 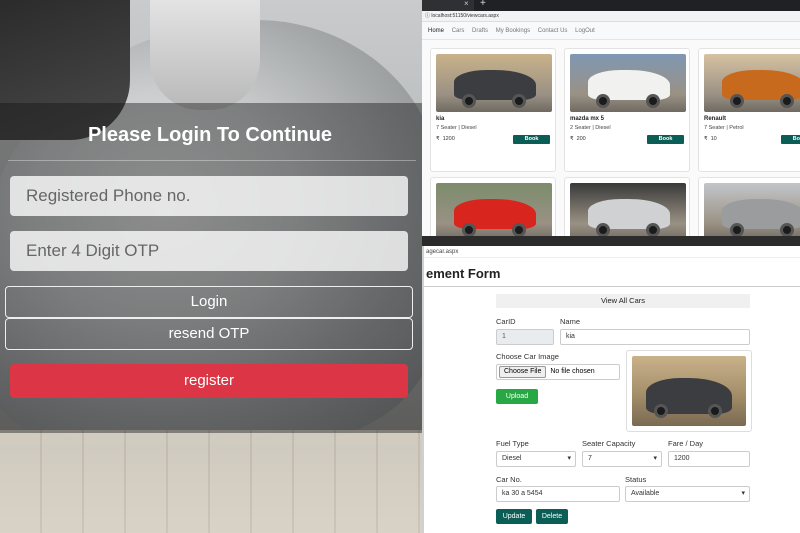 I want to click on car-seater-fuel: 2 Seater | Diesel, so click(x=590, y=128).